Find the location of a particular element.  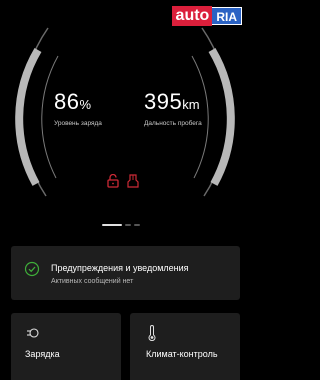

battery-level-readout: 86% Уровень заряда is located at coordinates (78, 108).